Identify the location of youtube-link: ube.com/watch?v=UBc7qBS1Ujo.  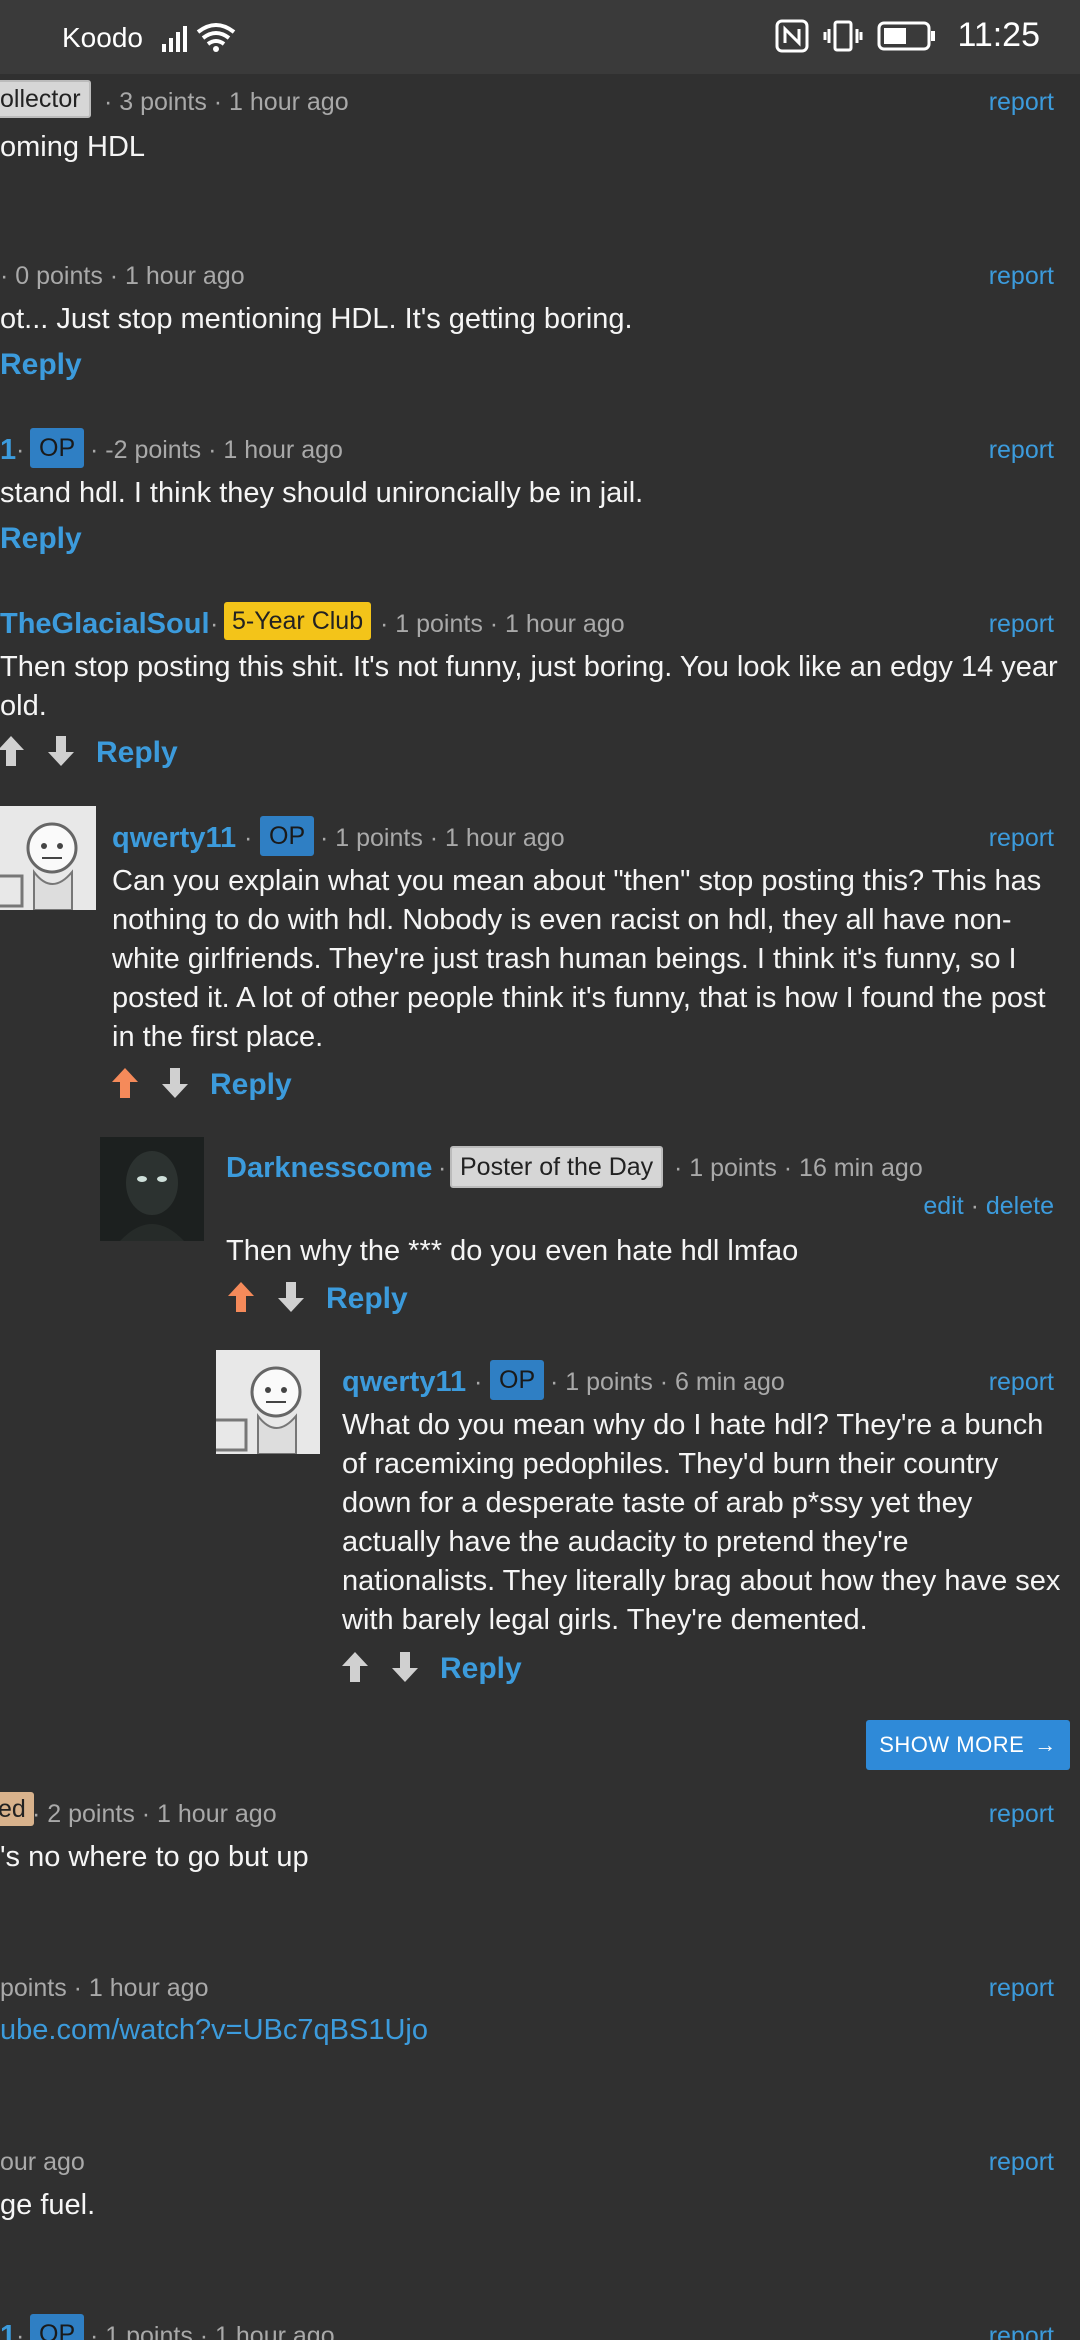
(214, 2030).